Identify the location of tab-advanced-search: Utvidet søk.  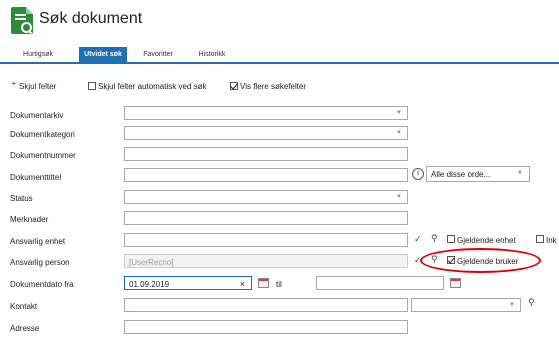
(103, 54).